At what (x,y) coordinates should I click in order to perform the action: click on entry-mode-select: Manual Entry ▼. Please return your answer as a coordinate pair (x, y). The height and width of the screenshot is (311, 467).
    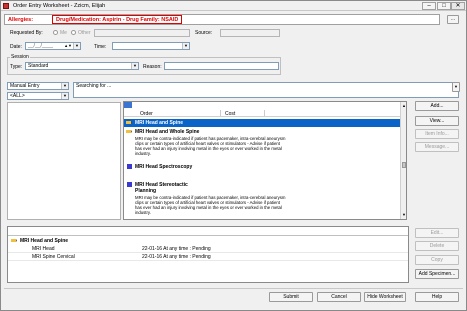
    Looking at the image, I should click on (38, 86).